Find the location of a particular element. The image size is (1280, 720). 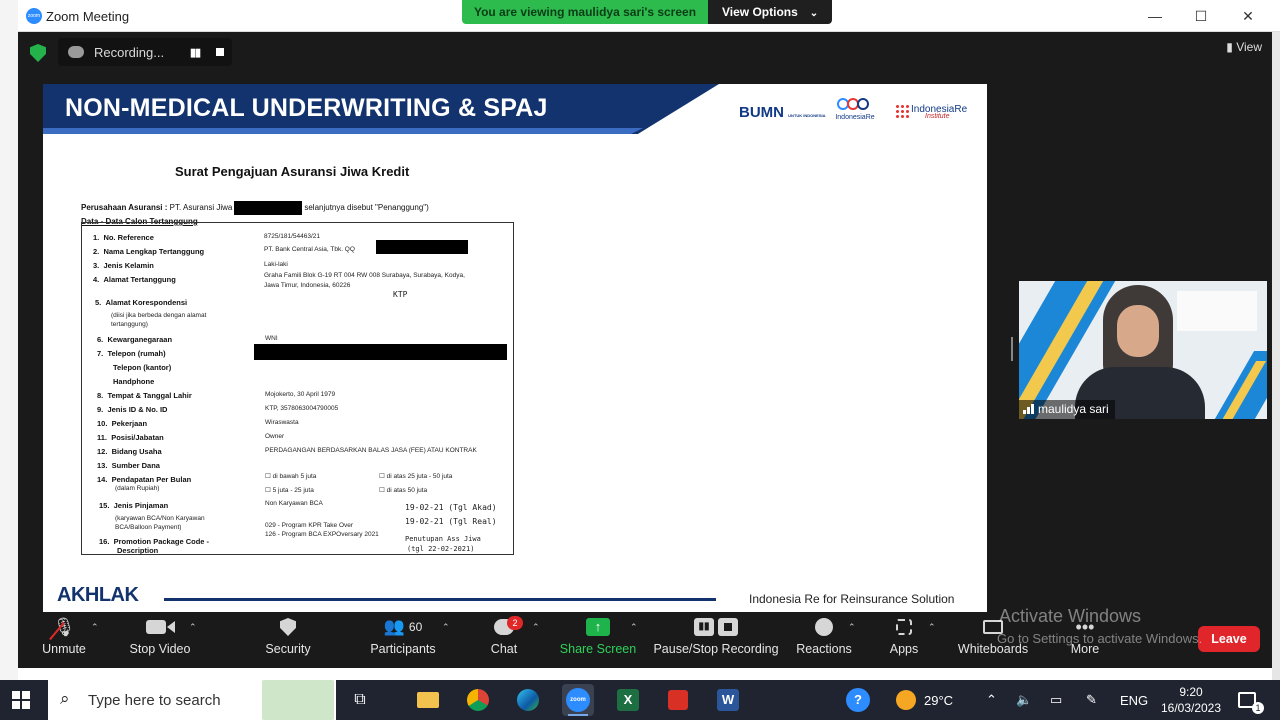

reactions-options-chevron-icon: ⌃ is located at coordinates (852, 627).